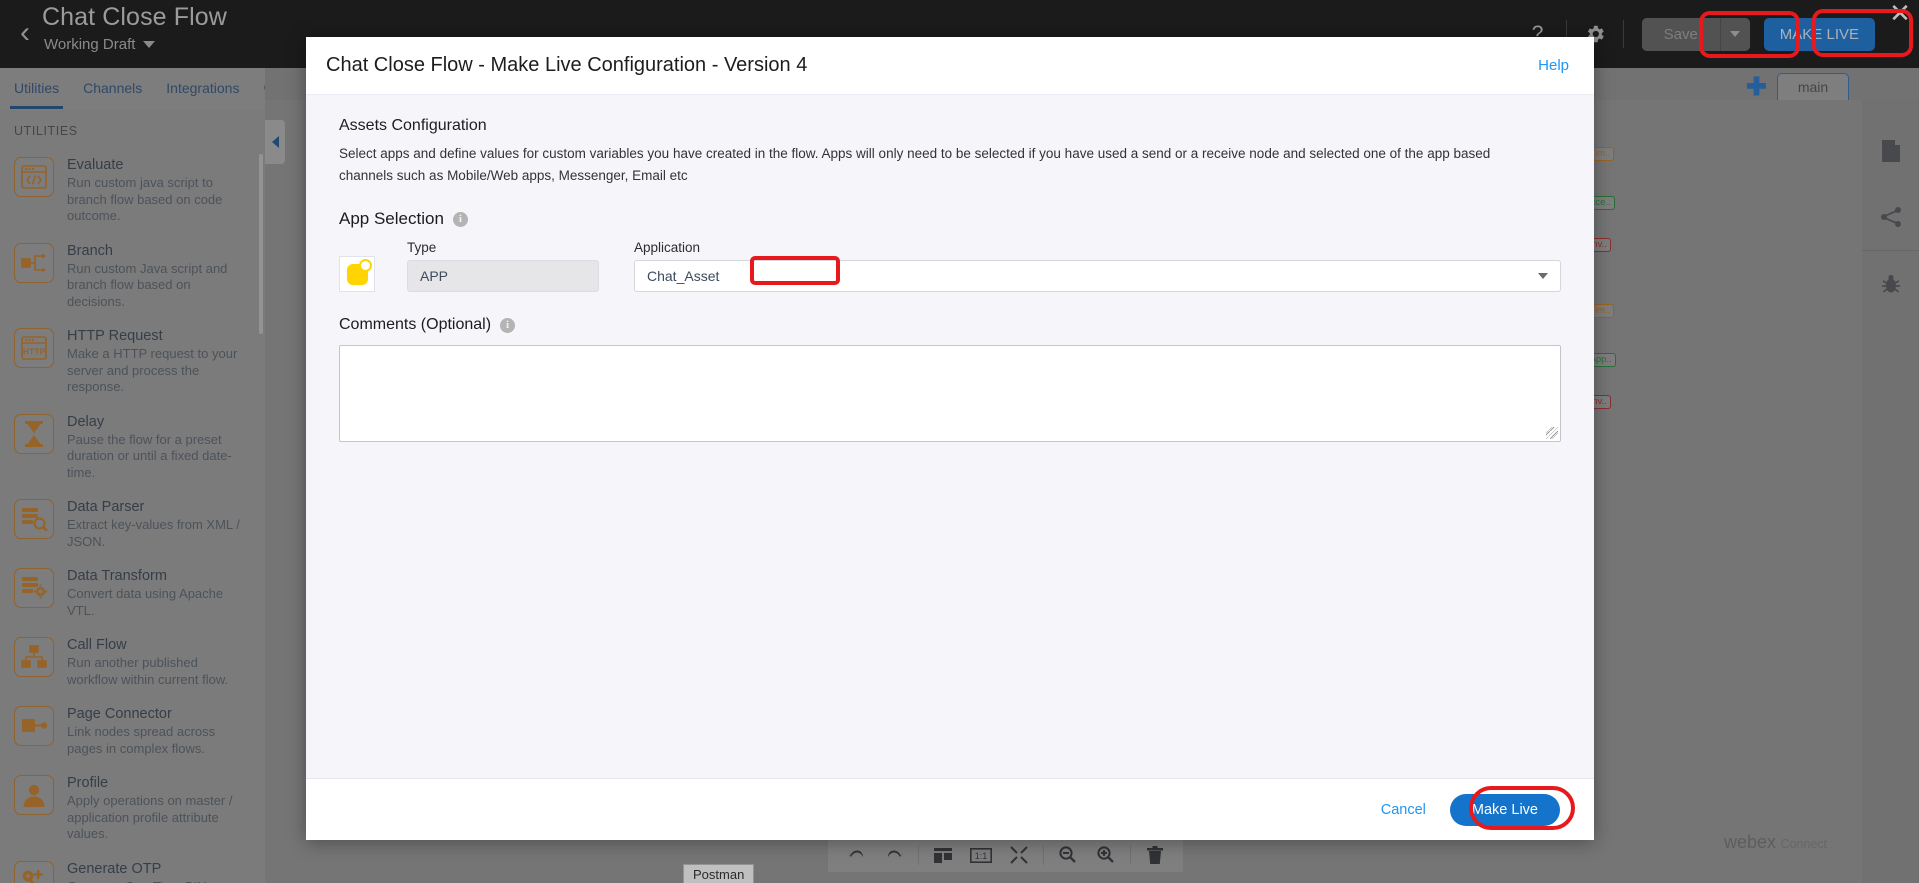 Image resolution: width=1919 pixels, height=883 pixels. What do you see at coordinates (503, 276) in the screenshot?
I see `type-value-readonly: APP` at bounding box center [503, 276].